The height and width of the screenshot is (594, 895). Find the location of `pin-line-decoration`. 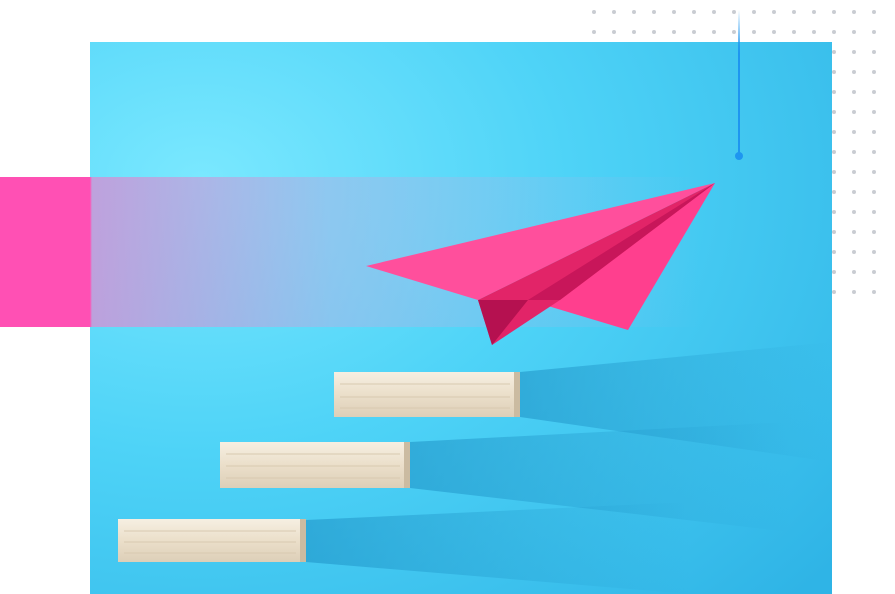

pin-line-decoration is located at coordinates (739, 82).